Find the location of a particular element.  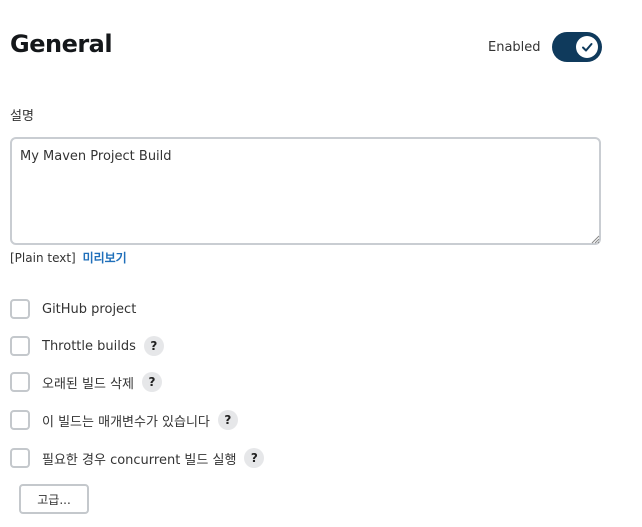

check-icon is located at coordinates (587, 47).